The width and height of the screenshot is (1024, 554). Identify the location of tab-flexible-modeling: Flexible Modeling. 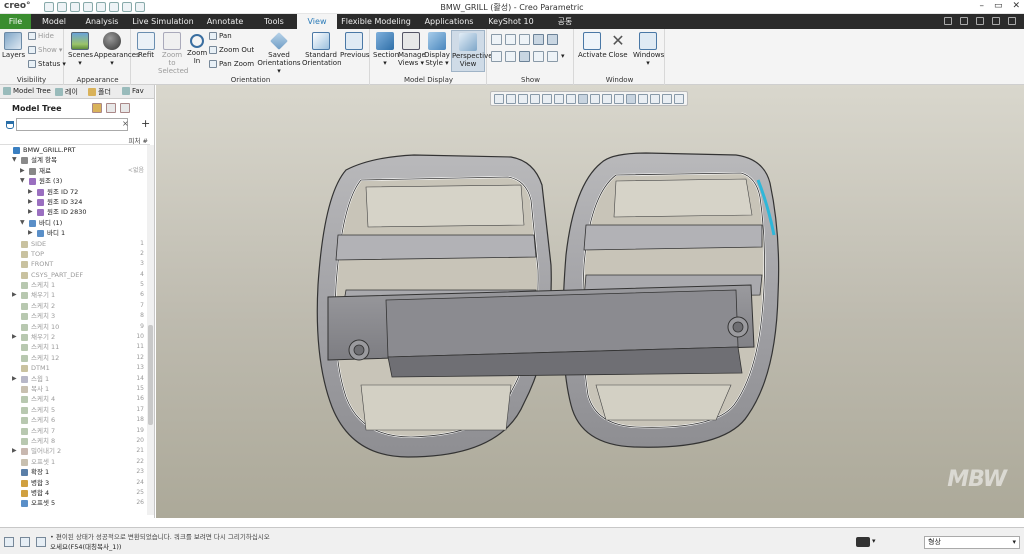
(376, 21).